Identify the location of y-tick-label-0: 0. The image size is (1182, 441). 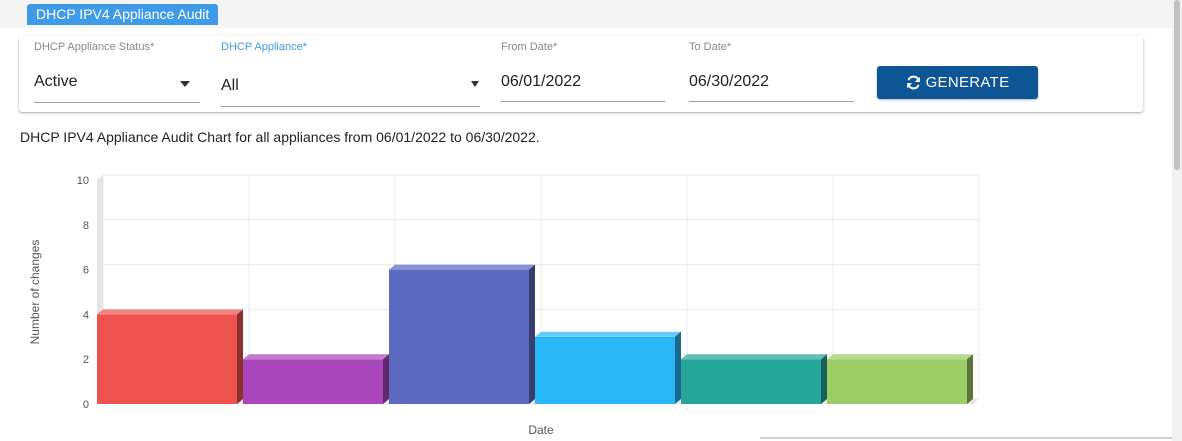
(86, 405).